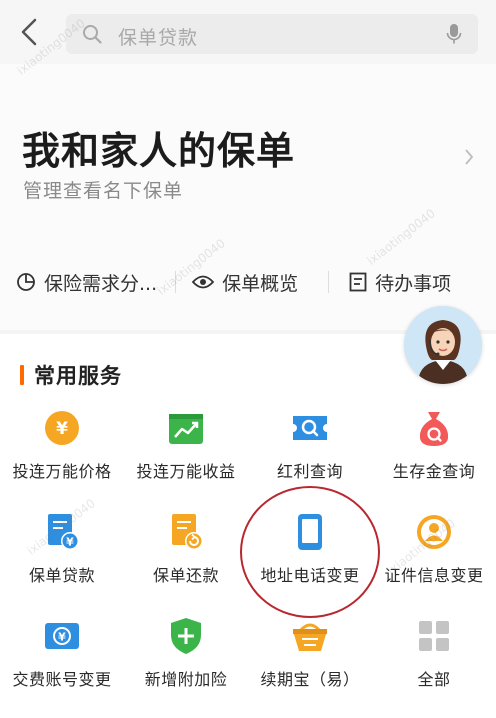  I want to click on service-label: 续期宝（易）, so click(310, 679).